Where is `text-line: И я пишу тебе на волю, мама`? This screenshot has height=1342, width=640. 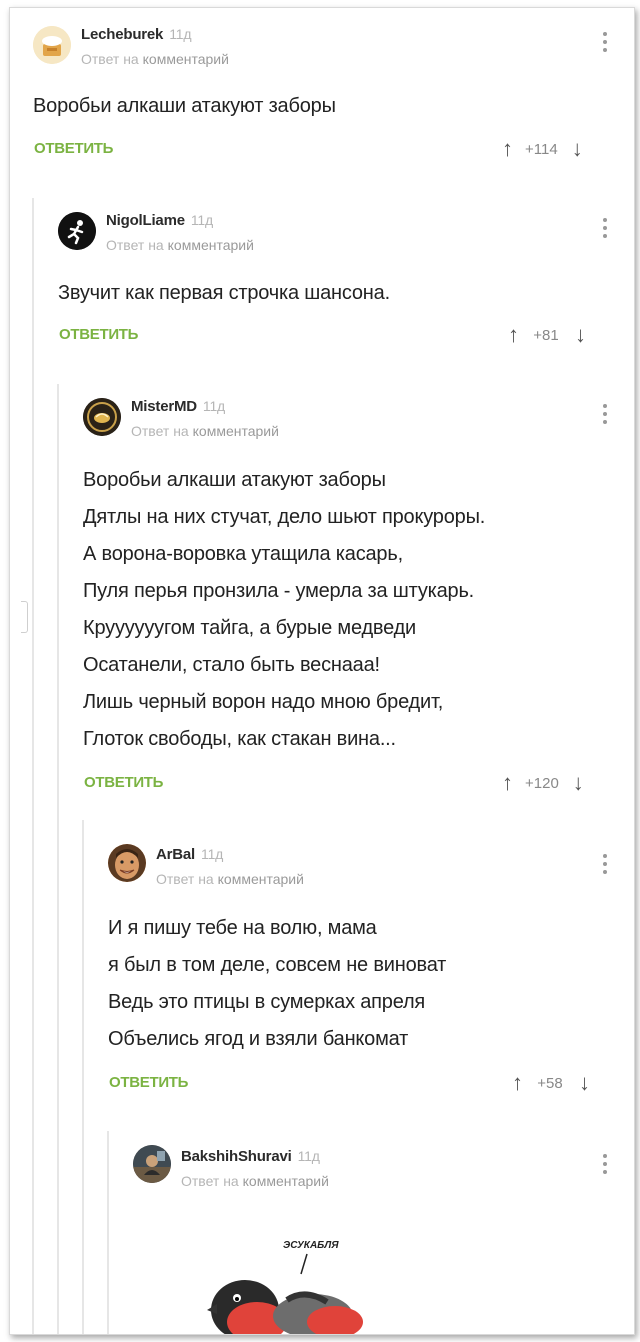
text-line: И я пишу тебе на волю, мама is located at coordinates (242, 928).